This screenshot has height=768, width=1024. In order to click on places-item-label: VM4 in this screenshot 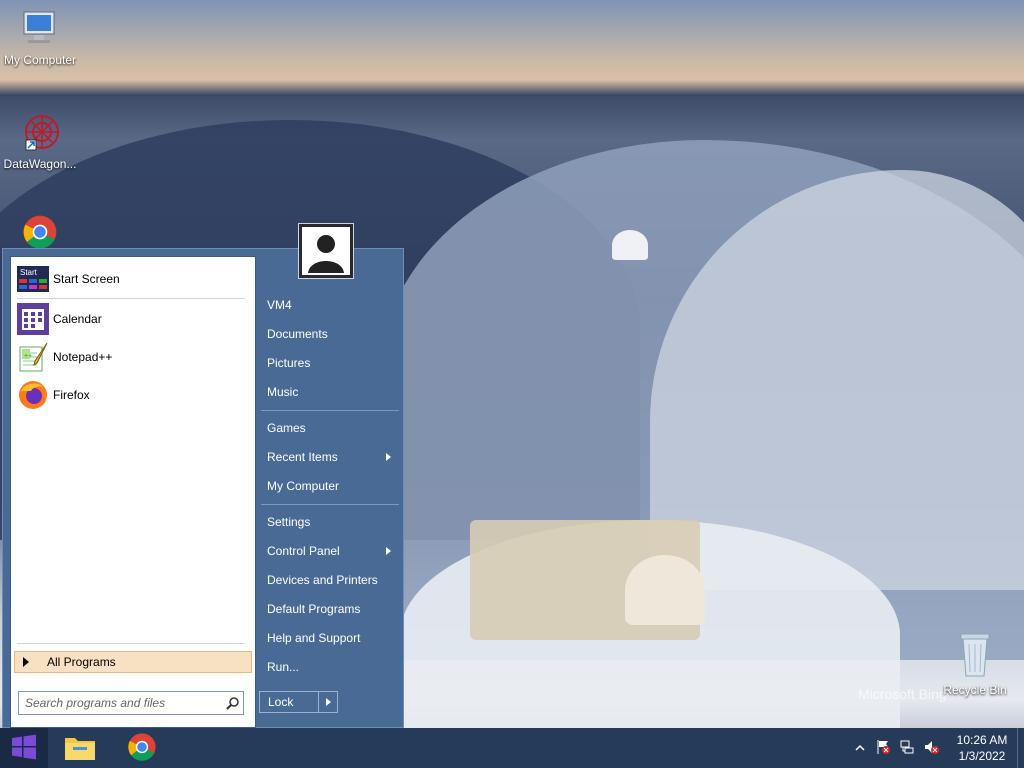, I will do `click(279, 305)`.